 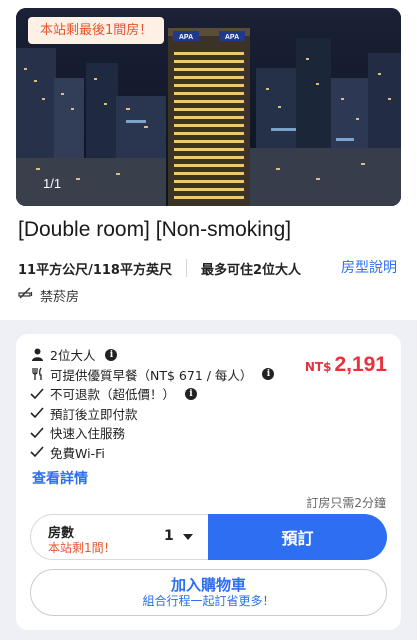 I want to click on utensils-icon, so click(x=37, y=374).